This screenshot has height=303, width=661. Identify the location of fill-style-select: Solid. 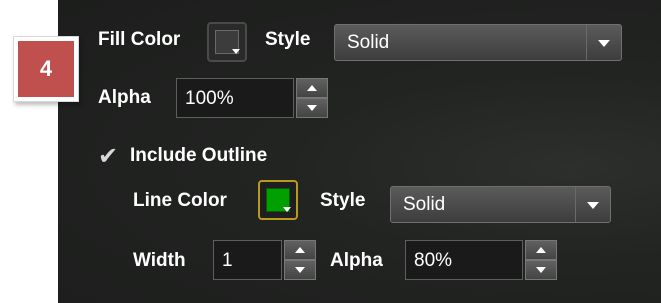
(478, 42).